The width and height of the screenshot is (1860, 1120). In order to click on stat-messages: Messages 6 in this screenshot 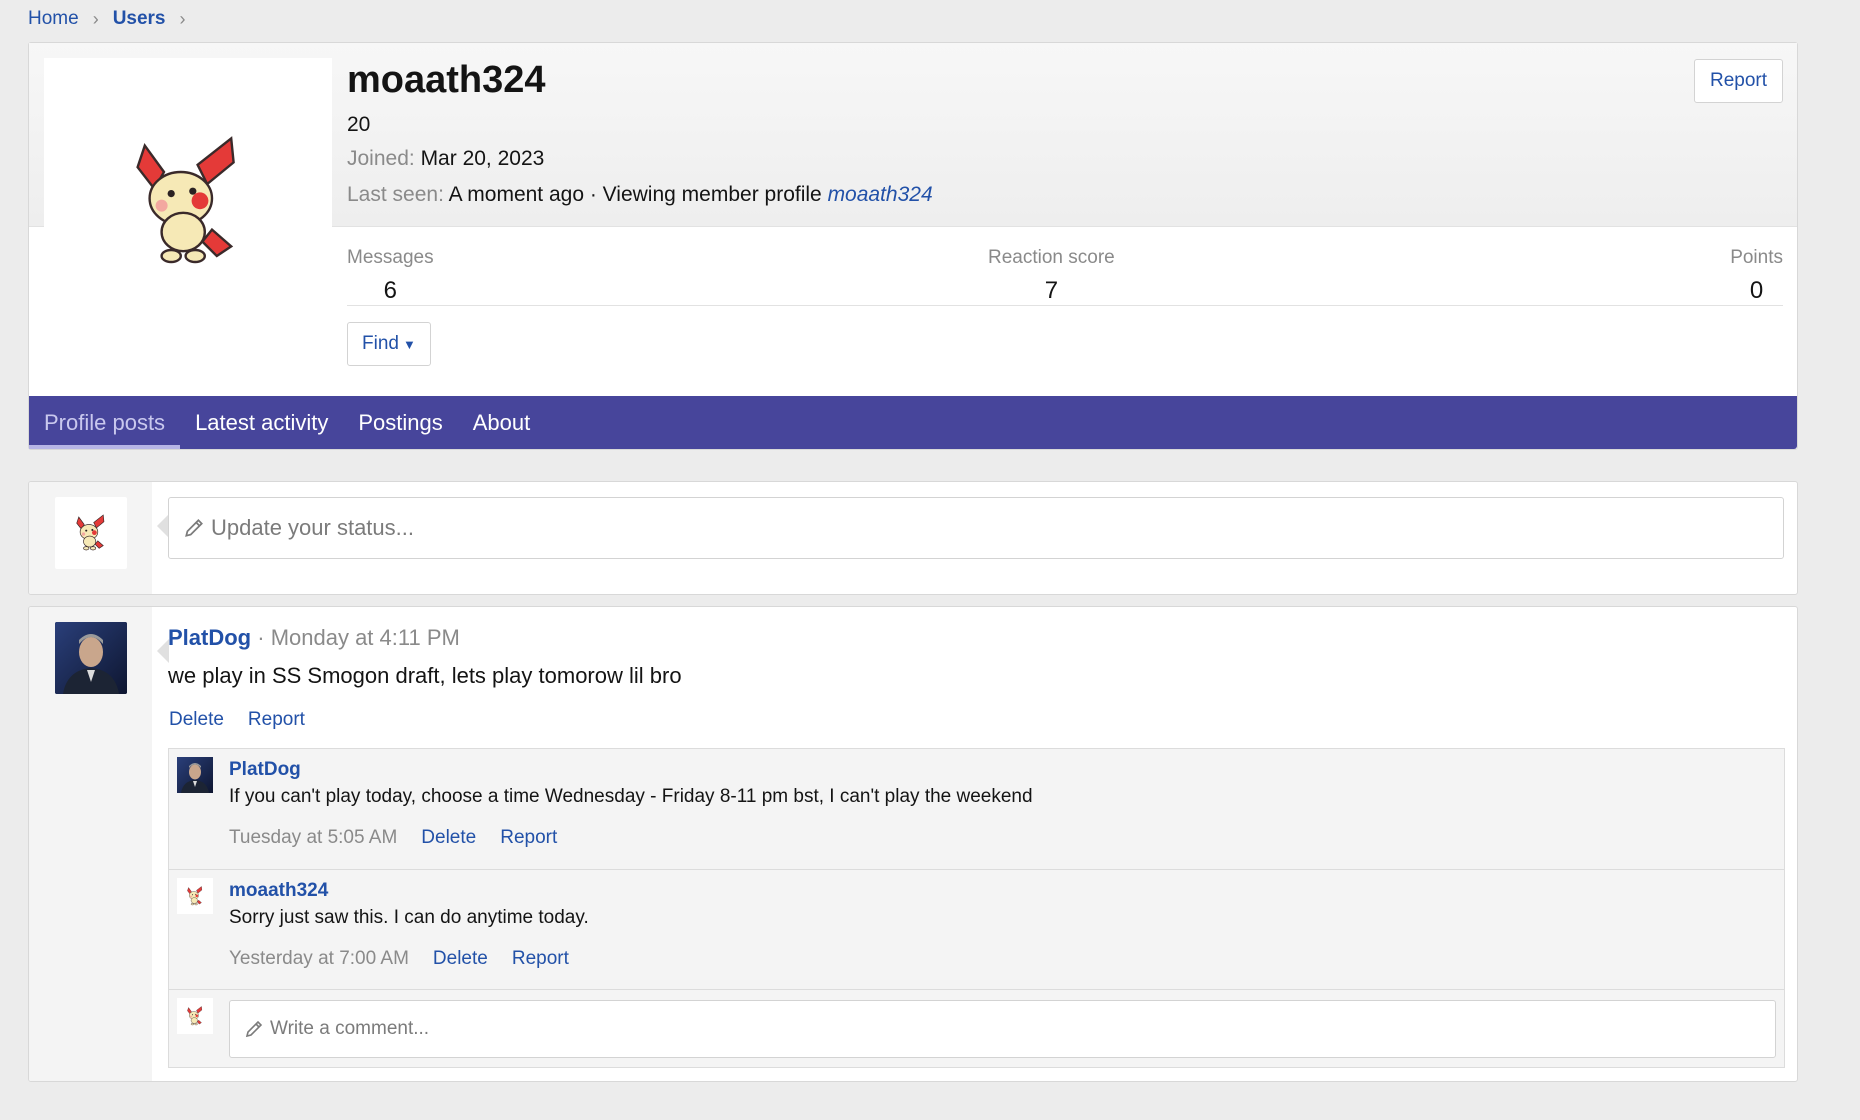, I will do `click(390, 276)`.